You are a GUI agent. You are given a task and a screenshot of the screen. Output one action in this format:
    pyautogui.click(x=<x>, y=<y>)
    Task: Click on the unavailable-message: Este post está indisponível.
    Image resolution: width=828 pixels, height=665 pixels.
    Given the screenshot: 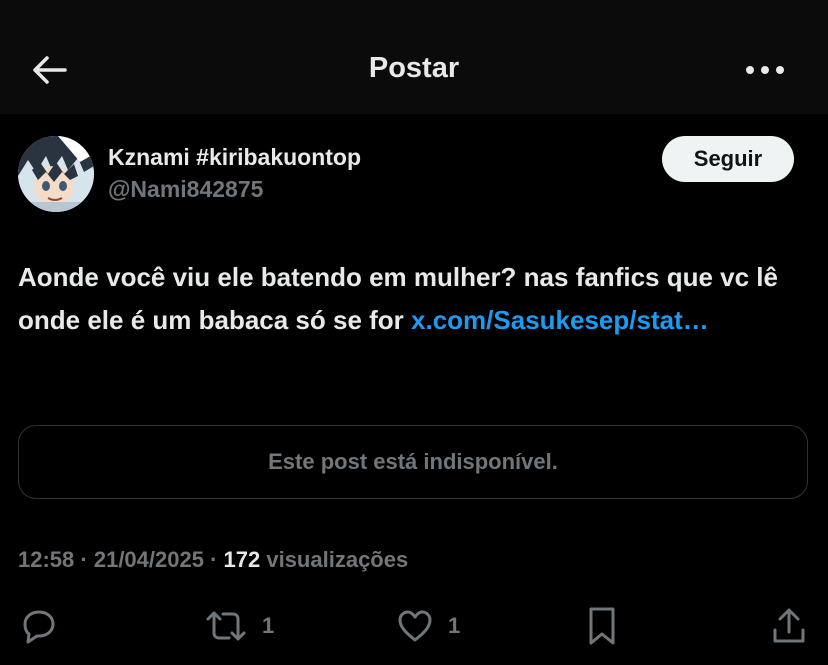 What is the action you would take?
    pyautogui.click(x=413, y=461)
    